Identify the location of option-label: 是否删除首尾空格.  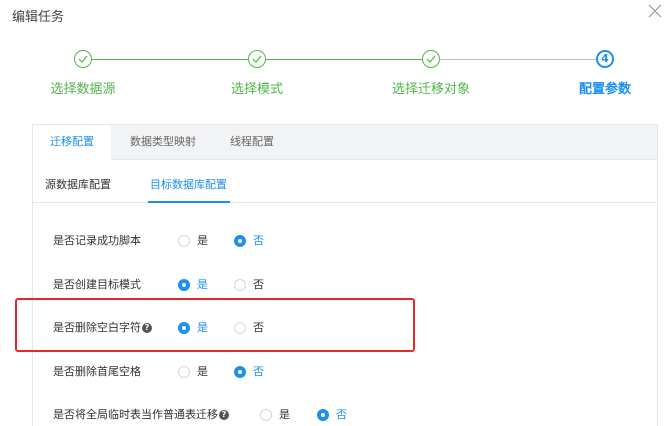
(97, 371).